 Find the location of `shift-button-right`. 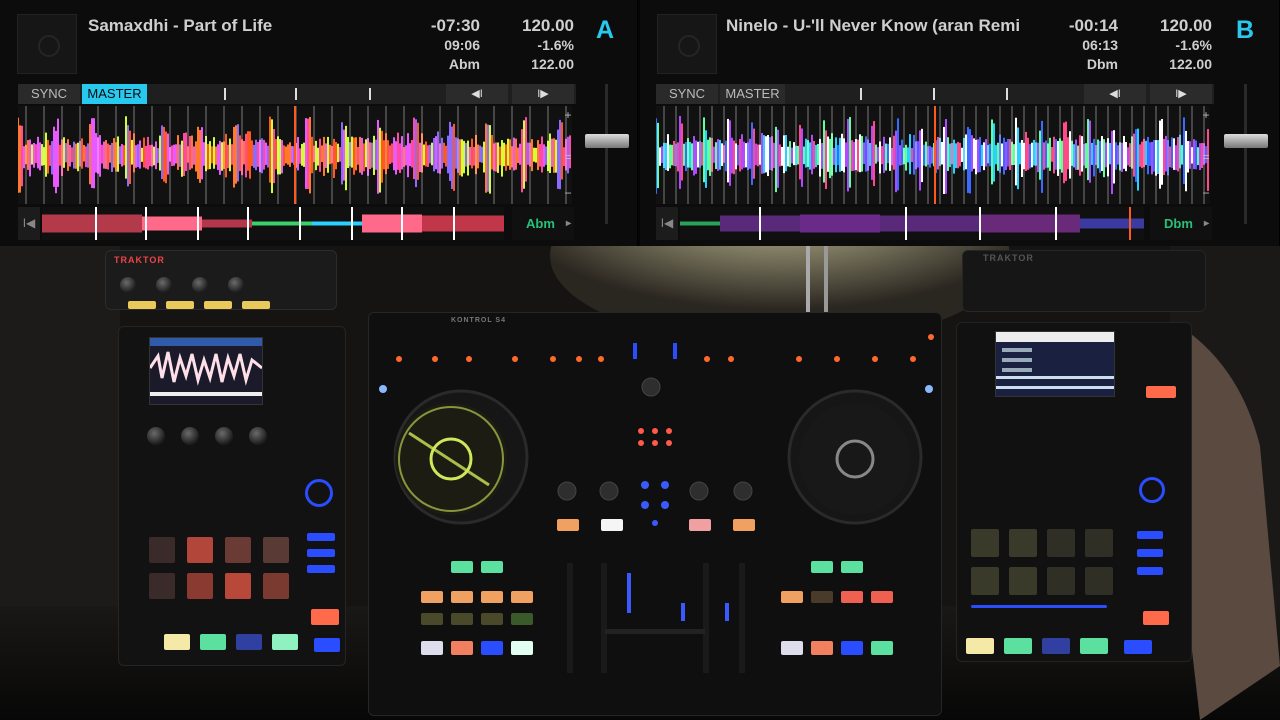

shift-button-right is located at coordinates (792, 648).